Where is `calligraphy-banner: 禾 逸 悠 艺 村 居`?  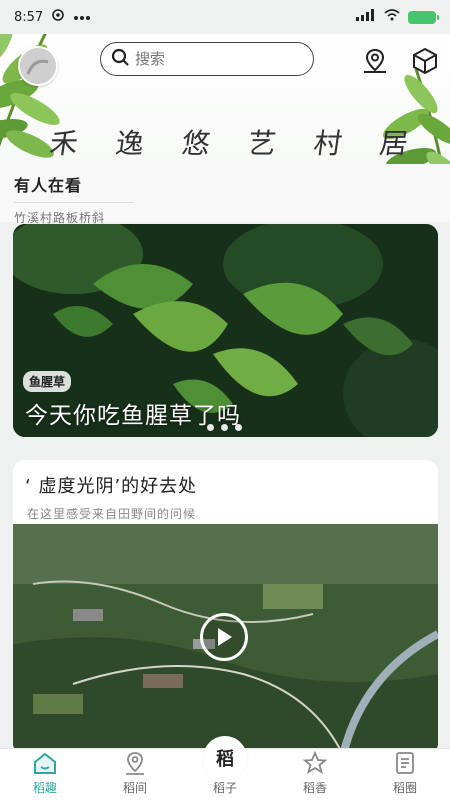
calligraphy-banner: 禾 逸 悠 艺 村 居 is located at coordinates (230, 142).